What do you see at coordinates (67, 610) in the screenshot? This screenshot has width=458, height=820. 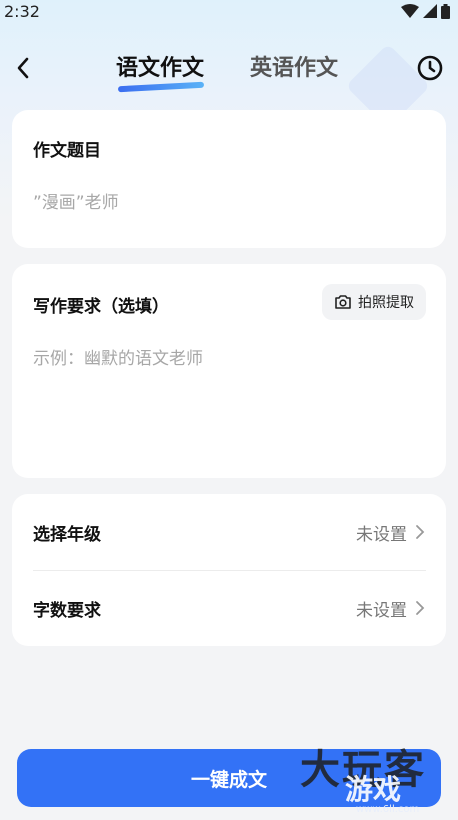 I see `word-count-label: 字数要求` at bounding box center [67, 610].